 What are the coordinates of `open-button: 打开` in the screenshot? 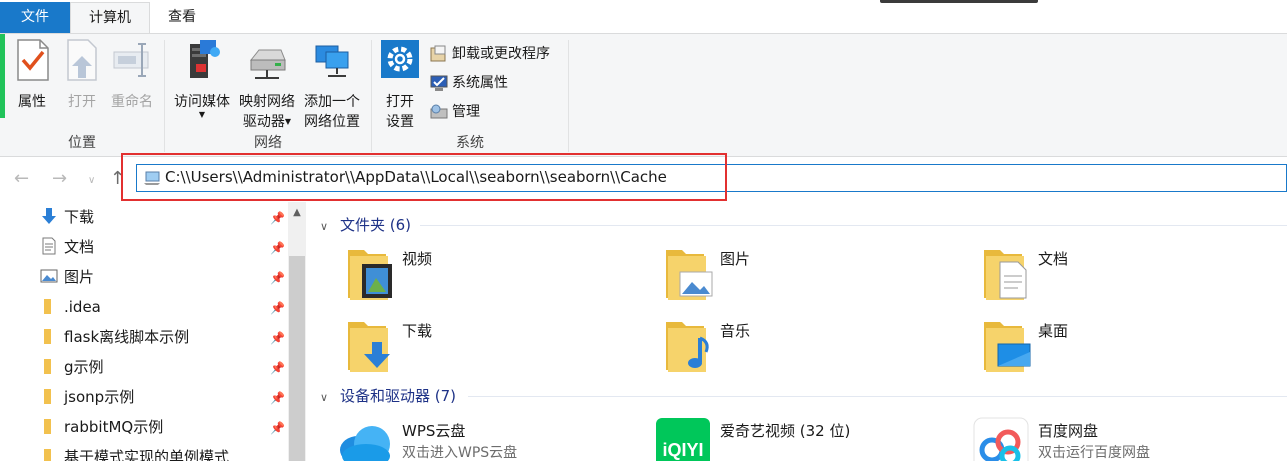 It's located at (82, 75).